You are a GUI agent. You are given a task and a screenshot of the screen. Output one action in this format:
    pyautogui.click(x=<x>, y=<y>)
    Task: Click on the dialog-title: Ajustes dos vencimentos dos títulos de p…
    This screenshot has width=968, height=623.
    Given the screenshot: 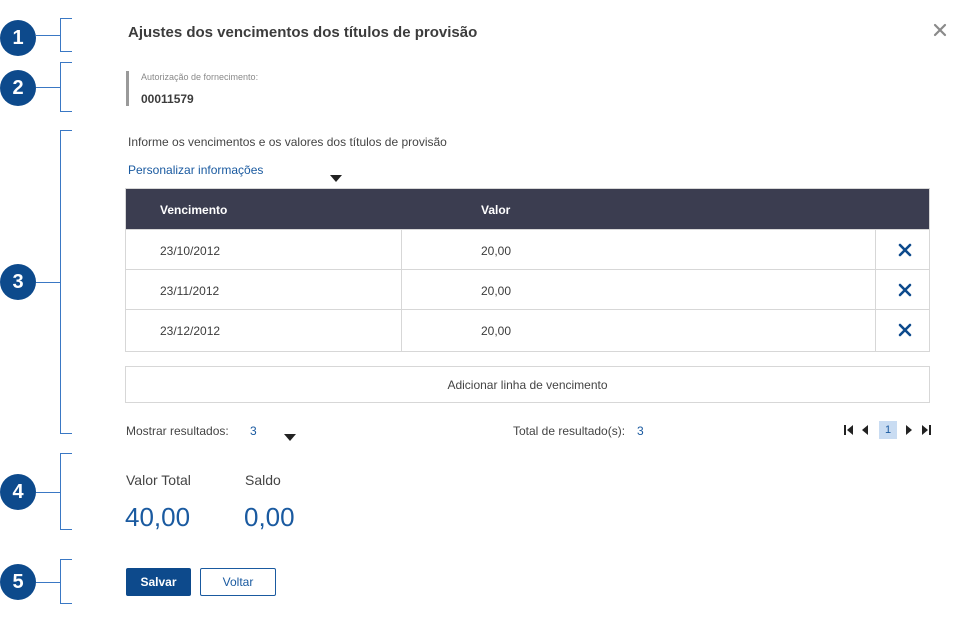 What is the action you would take?
    pyautogui.click(x=303, y=32)
    